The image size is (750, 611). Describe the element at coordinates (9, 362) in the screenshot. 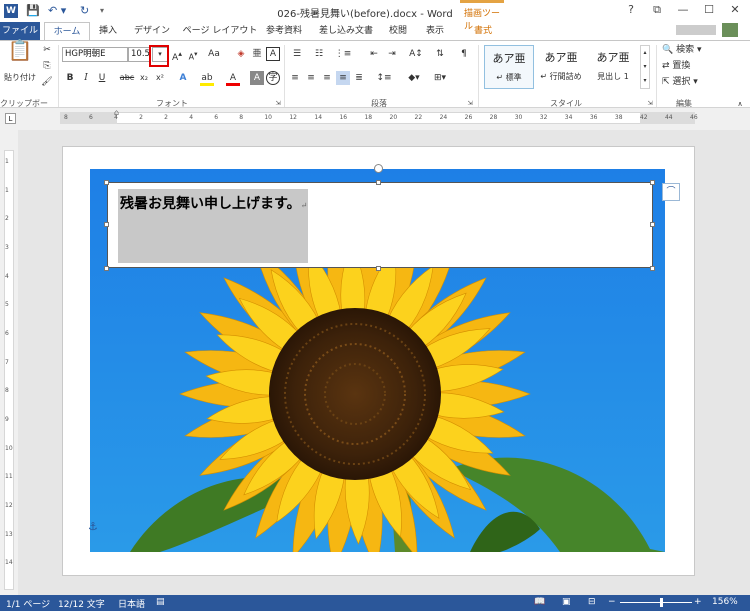

I see `vertical-ruler: 1 1 2 3 4 5 6 7 8 9 10 11 12 13 14` at that location.